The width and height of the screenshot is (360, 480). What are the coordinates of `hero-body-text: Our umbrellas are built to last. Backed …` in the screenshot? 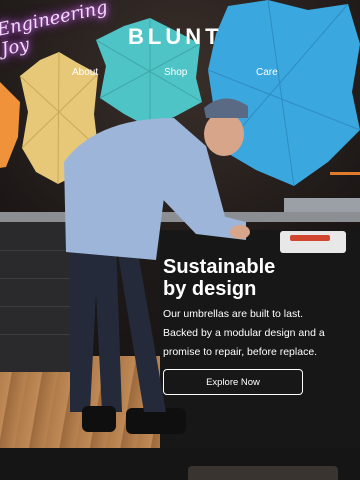 It's located at (259, 333).